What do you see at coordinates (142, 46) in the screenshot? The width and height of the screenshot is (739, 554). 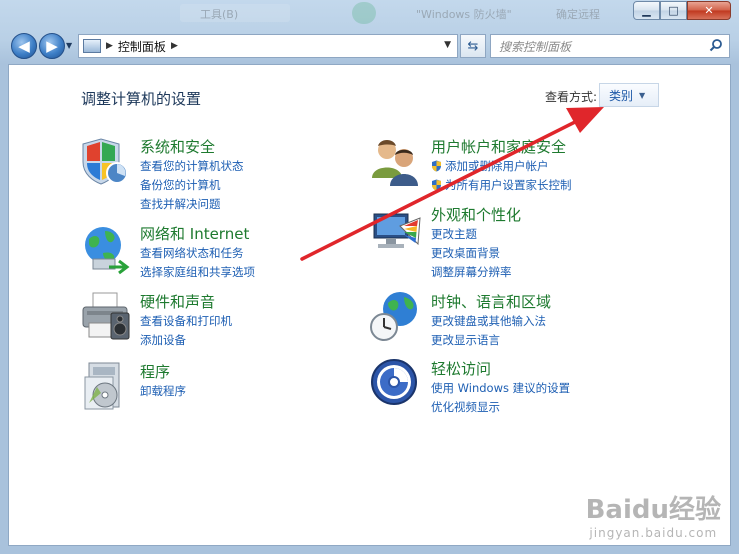 I see `breadcrumb-control-panel: 控制面板` at bounding box center [142, 46].